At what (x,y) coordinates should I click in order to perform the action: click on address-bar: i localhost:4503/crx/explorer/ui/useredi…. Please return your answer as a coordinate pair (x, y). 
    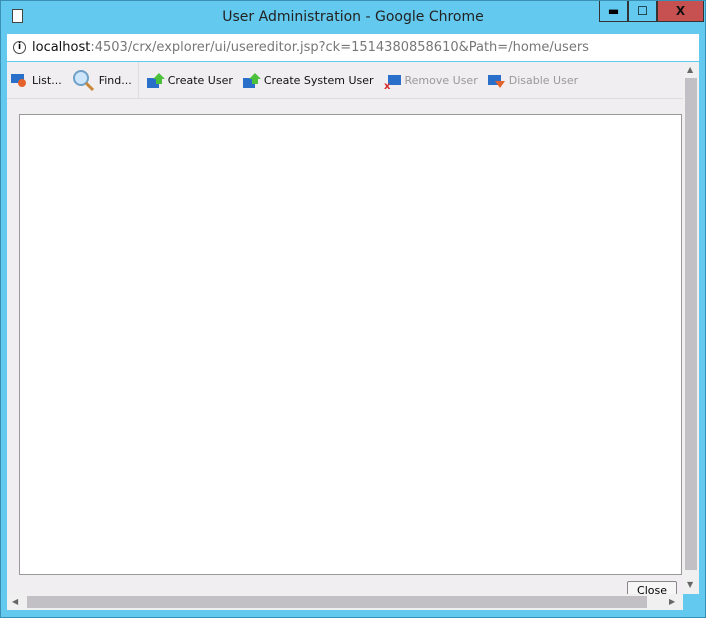
    Looking at the image, I should click on (353, 47).